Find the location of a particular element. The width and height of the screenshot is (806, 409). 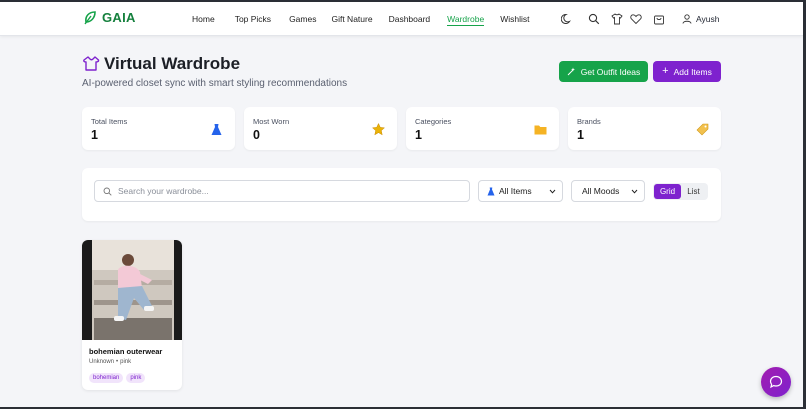

stat-label: Categories is located at coordinates (433, 121).